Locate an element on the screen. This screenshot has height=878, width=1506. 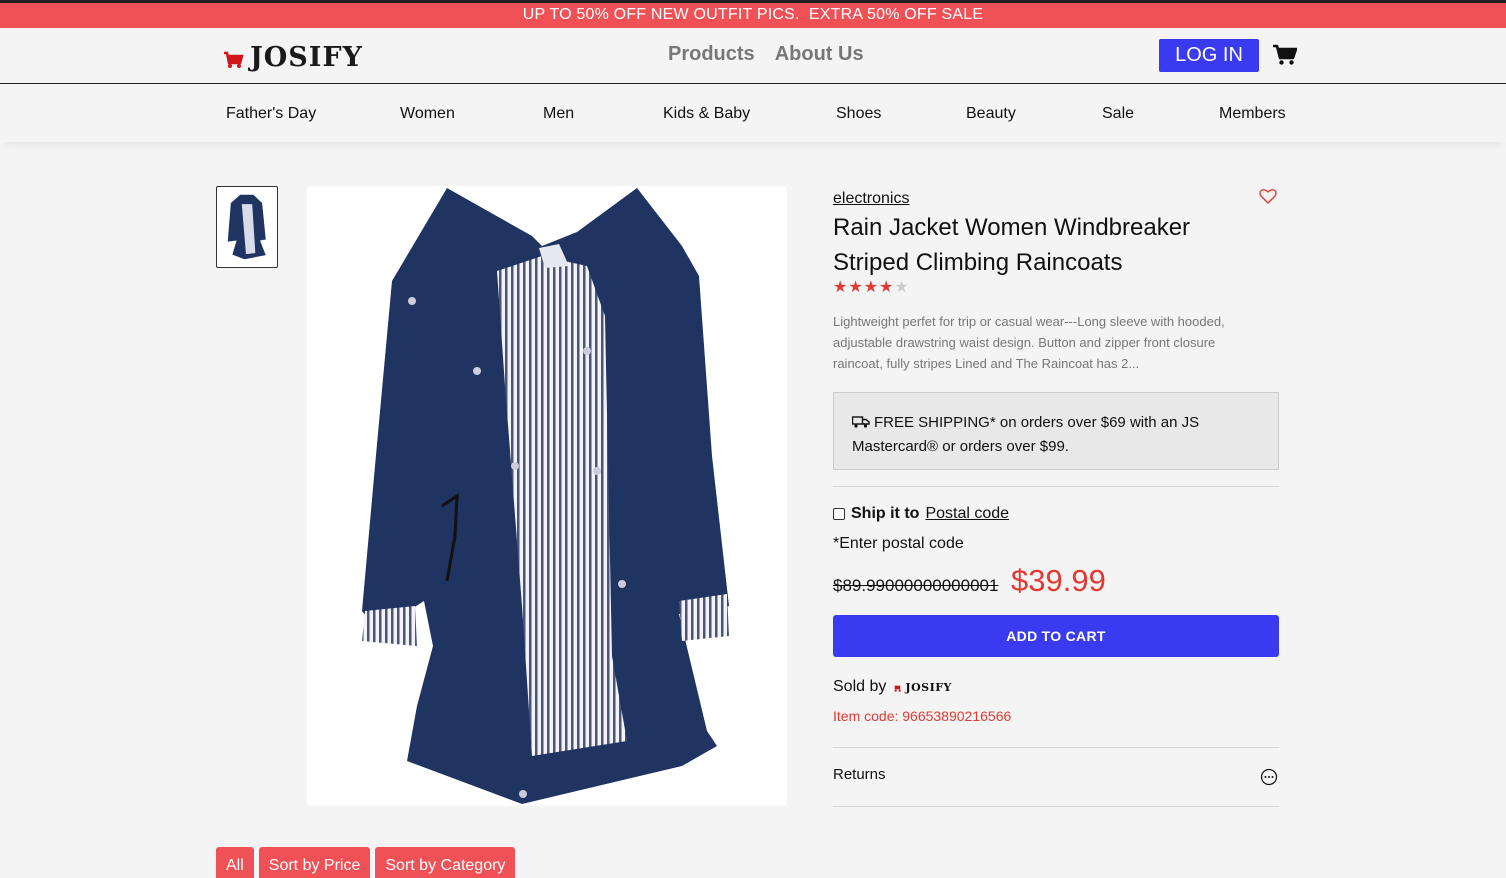
sold-by-label: Sold by is located at coordinates (860, 686).